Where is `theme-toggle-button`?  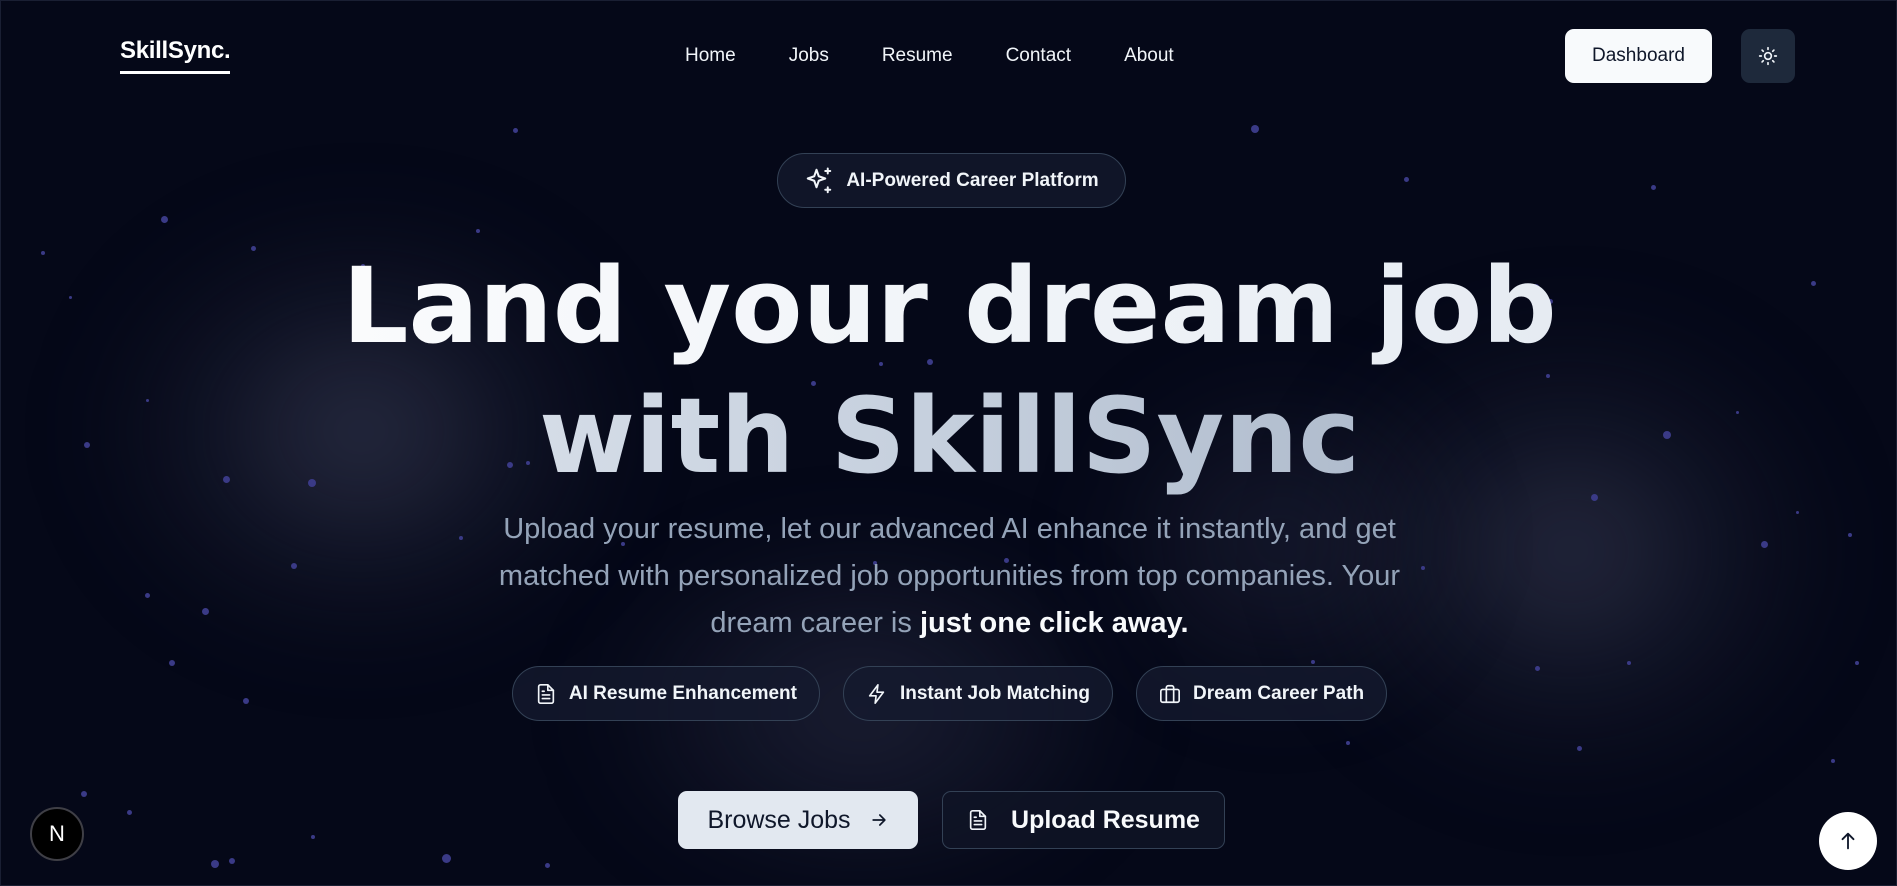 theme-toggle-button is located at coordinates (1768, 56).